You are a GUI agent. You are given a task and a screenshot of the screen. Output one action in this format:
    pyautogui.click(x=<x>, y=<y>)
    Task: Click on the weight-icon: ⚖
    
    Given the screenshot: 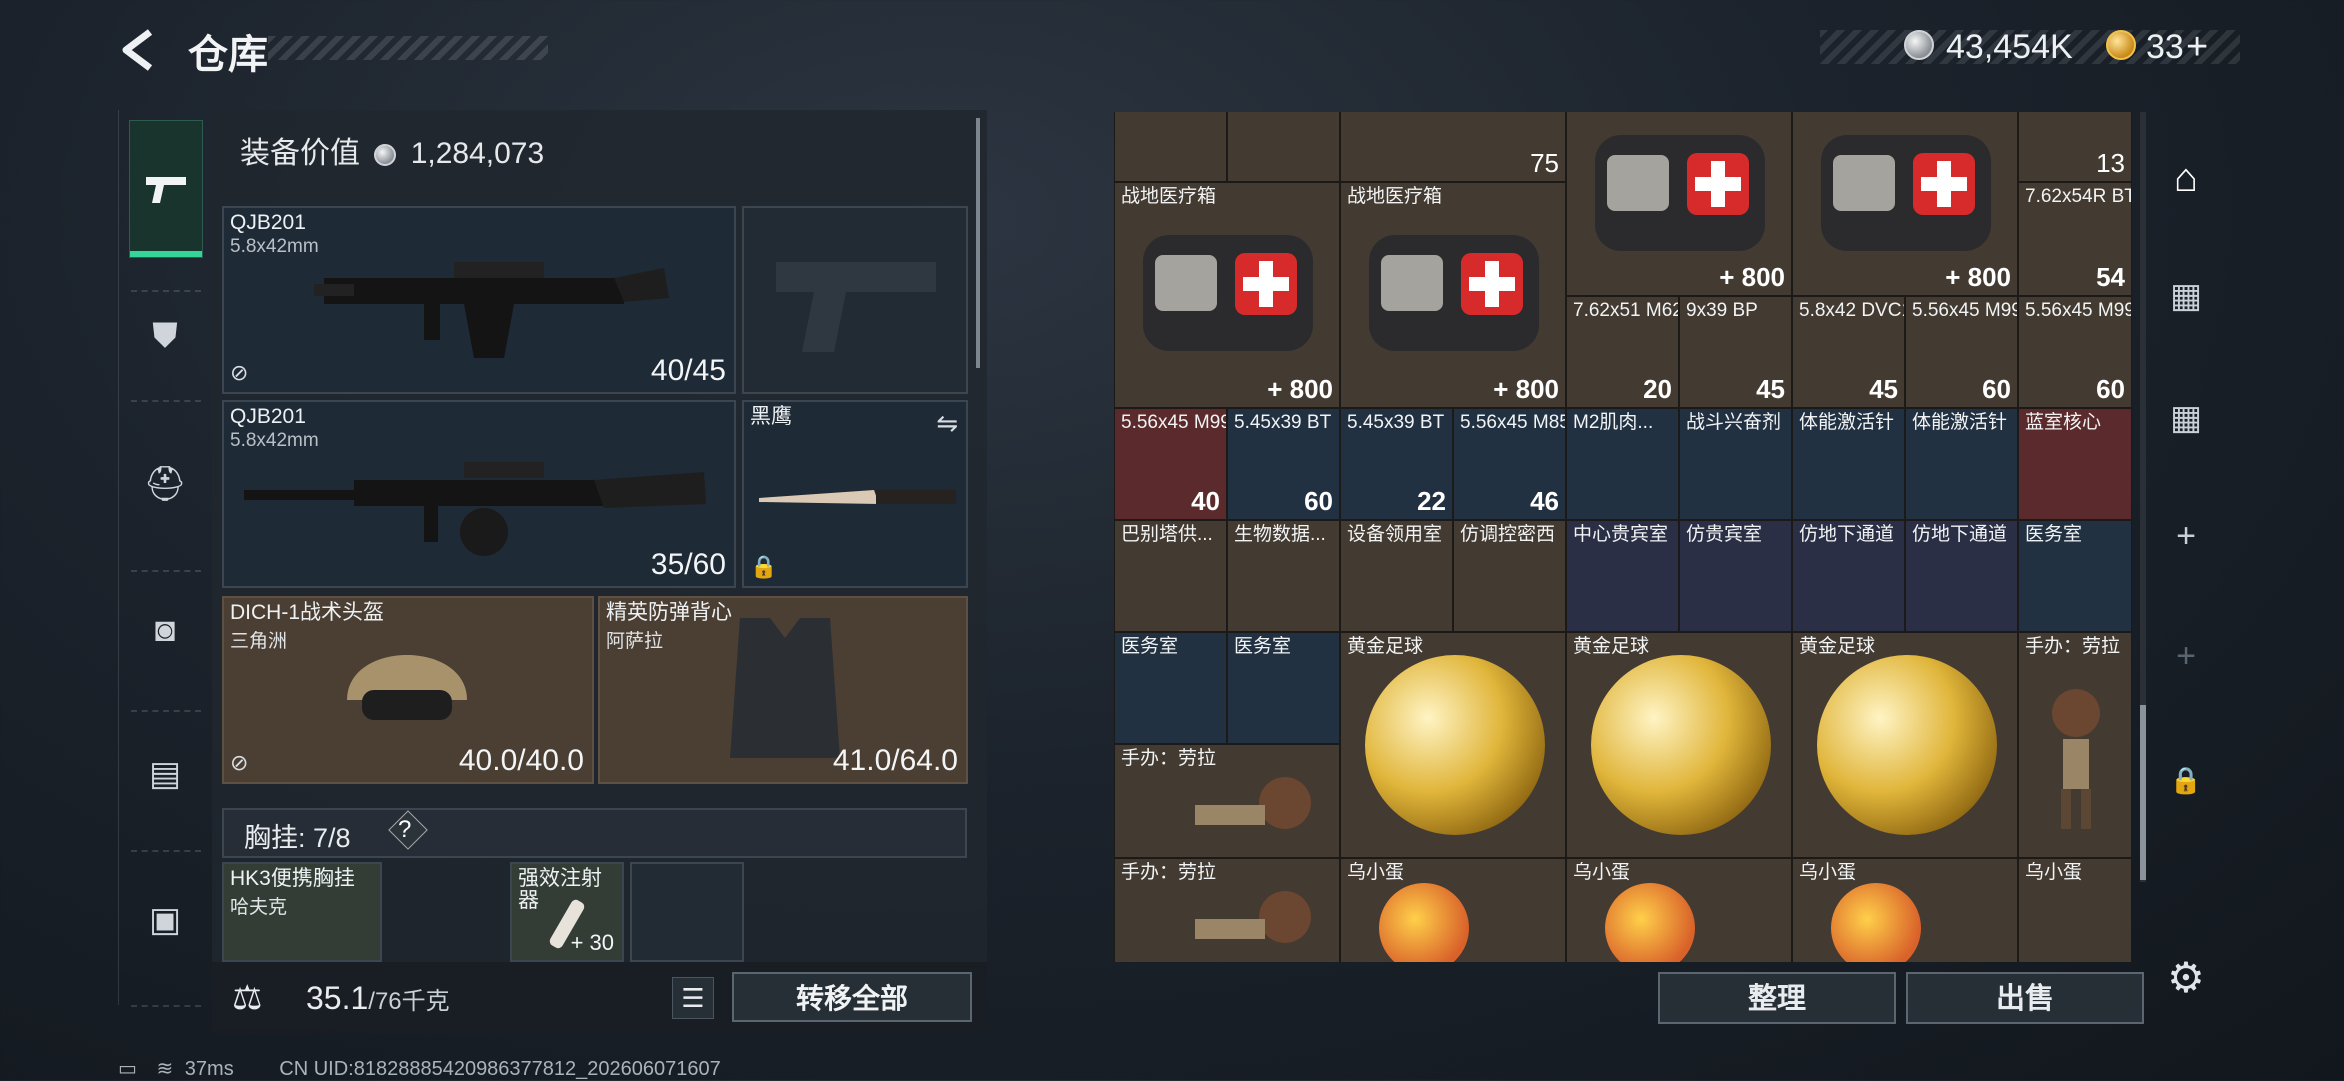 What is the action you would take?
    pyautogui.click(x=247, y=998)
    